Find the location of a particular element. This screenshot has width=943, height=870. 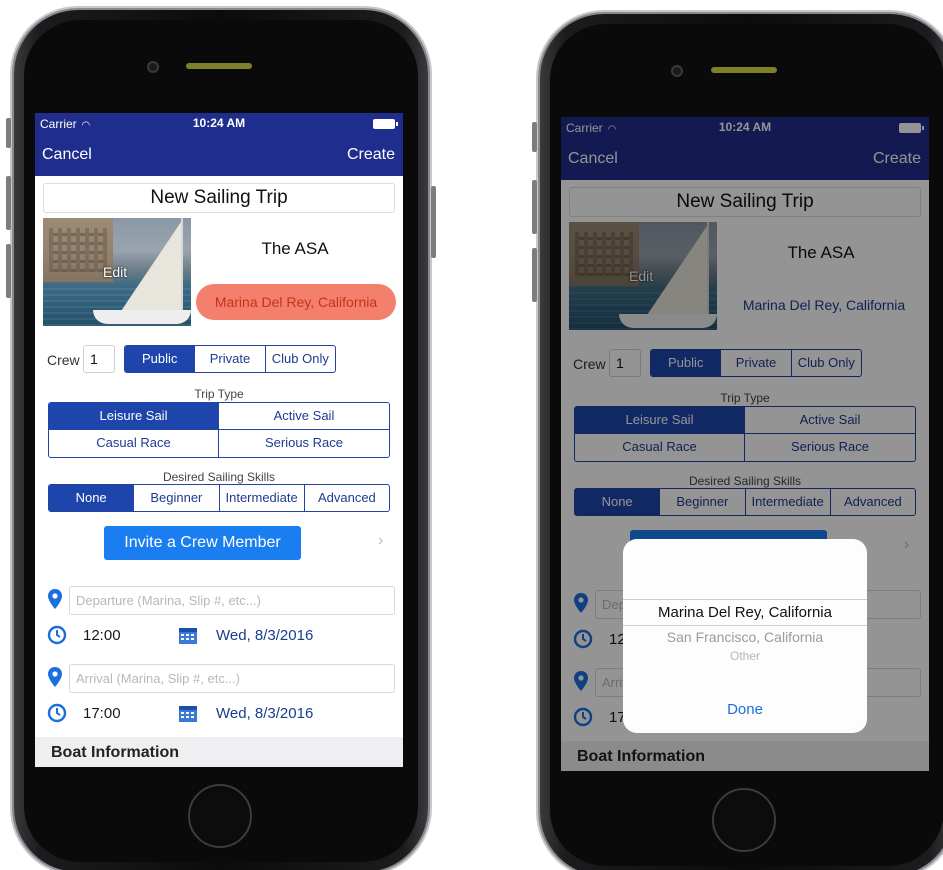

arrival-date: Wed, 8/3/2016 is located at coordinates (264, 713).